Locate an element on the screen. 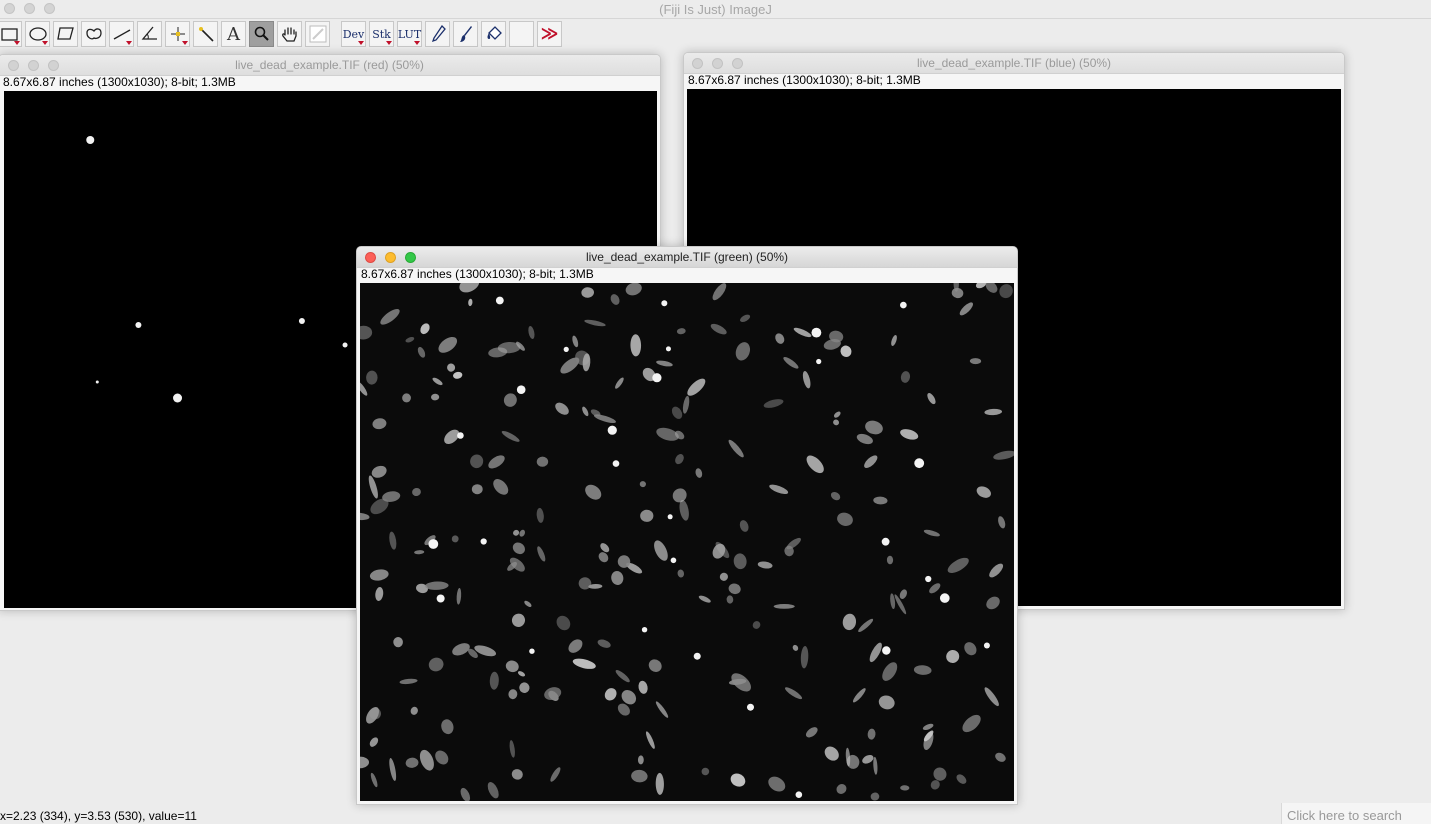  empty-tool-slot is located at coordinates (521, 34).